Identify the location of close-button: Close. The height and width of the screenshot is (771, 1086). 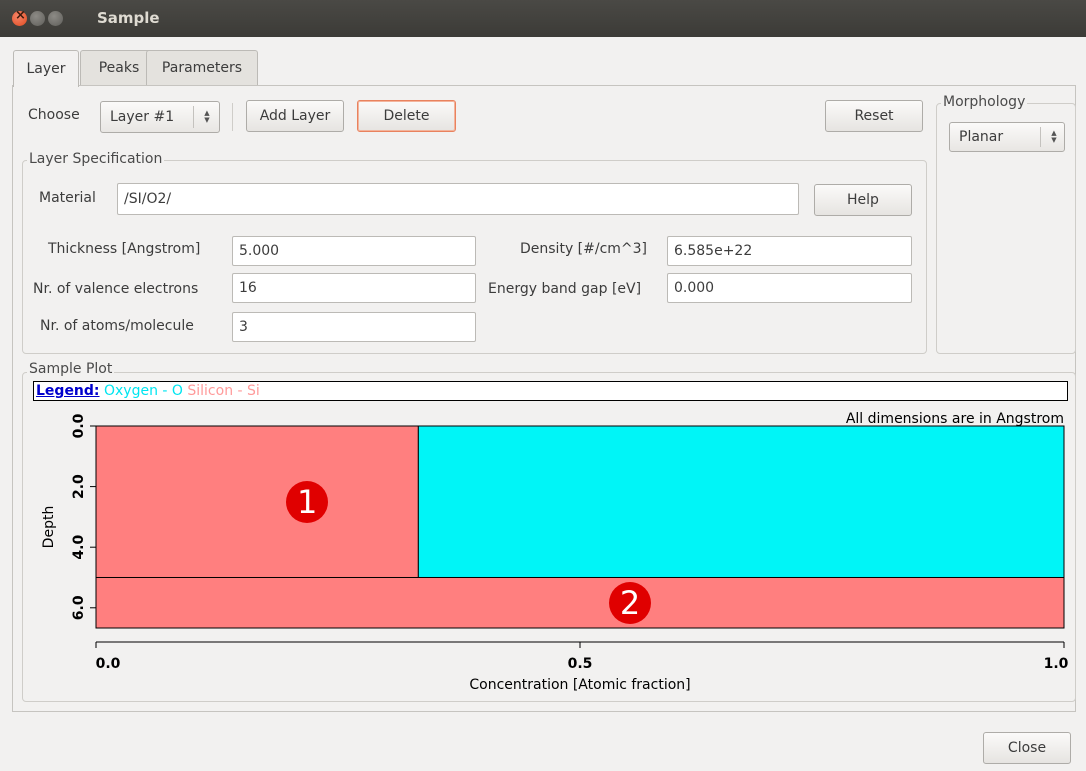
(1027, 748).